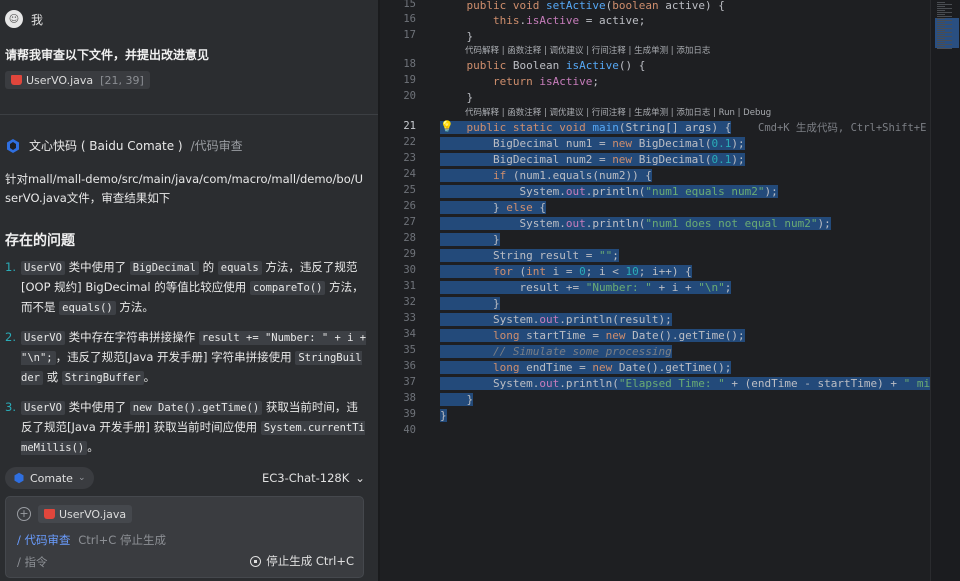  I want to click on issue-segment: 类中使用了, so click(97, 407).